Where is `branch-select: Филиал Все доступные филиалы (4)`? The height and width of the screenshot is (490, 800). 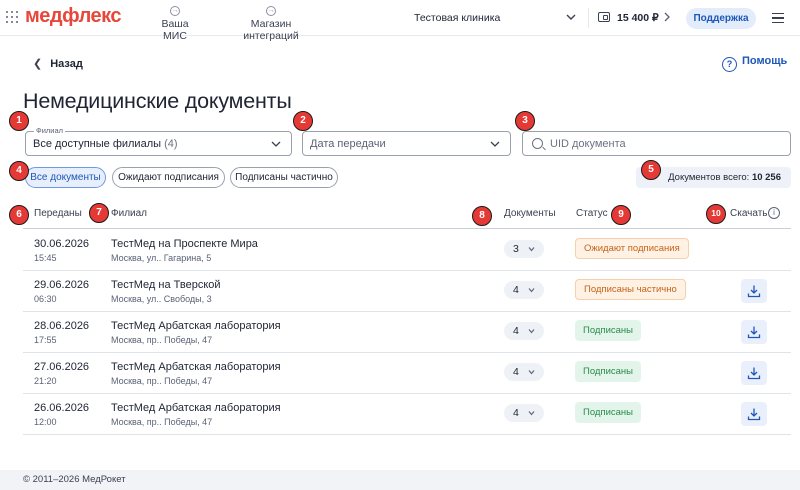
branch-select: Филиал Все доступные филиалы (4) is located at coordinates (158, 141).